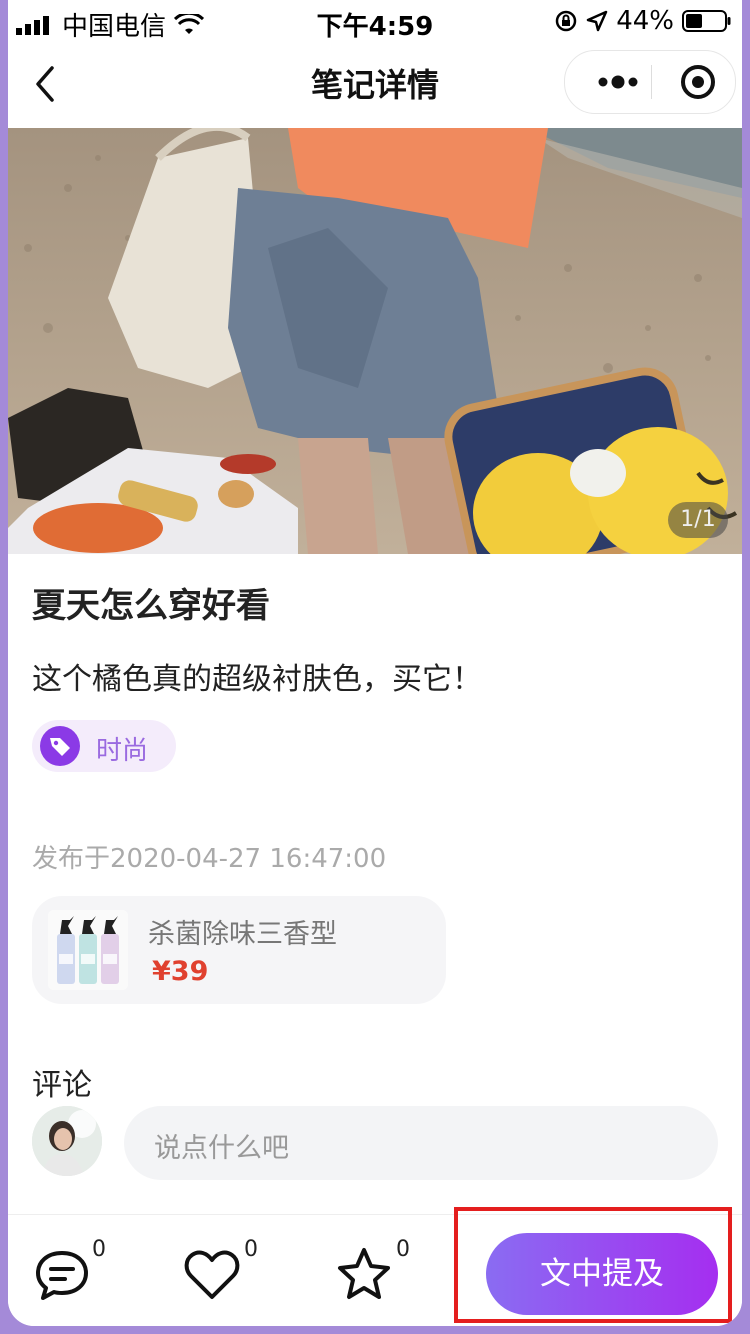 This screenshot has height=1334, width=750. What do you see at coordinates (180, 971) in the screenshot?
I see `product-price: ¥39` at bounding box center [180, 971].